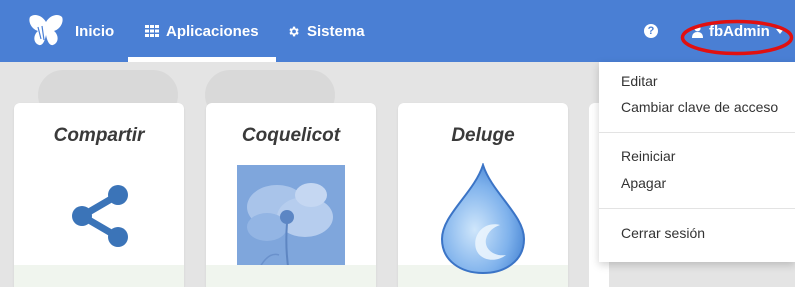 The width and height of the screenshot is (795, 287). I want to click on app-card-coquelicot: Coquelicot, so click(291, 195).